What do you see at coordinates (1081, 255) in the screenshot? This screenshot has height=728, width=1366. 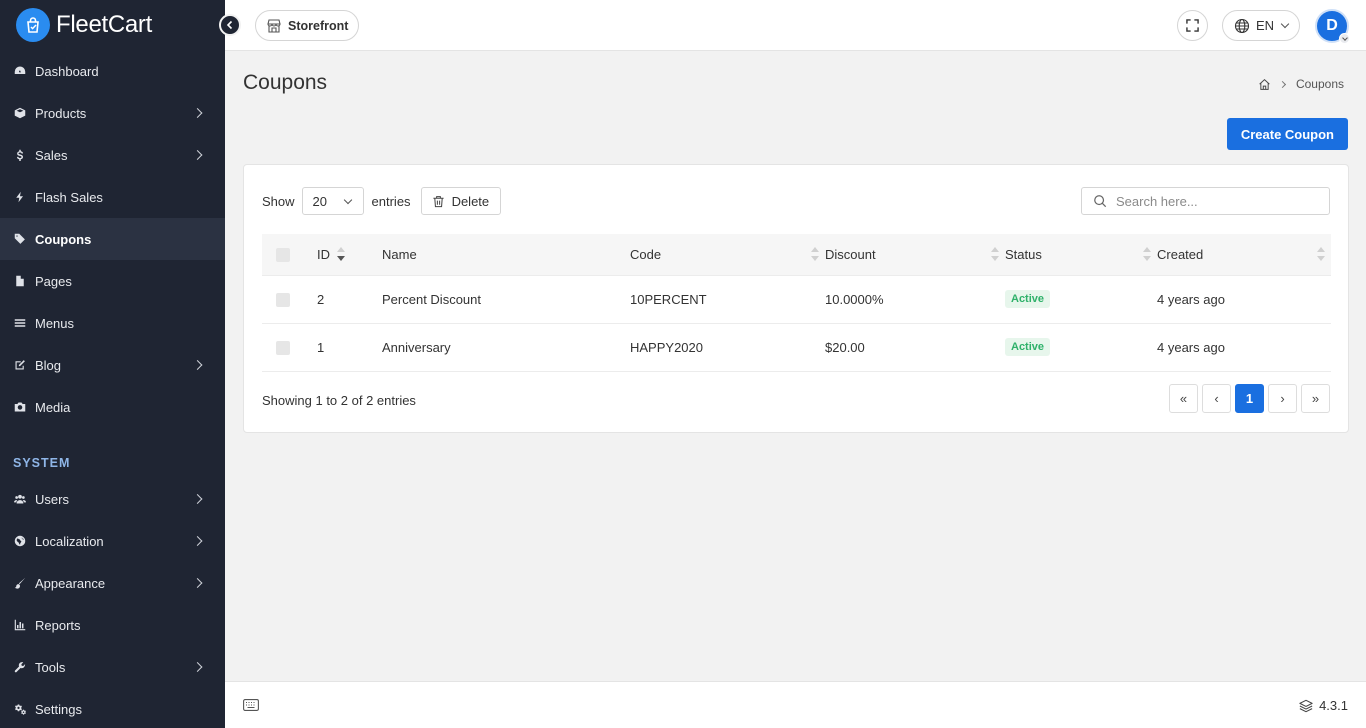 I see `column-header-status: Status` at bounding box center [1081, 255].